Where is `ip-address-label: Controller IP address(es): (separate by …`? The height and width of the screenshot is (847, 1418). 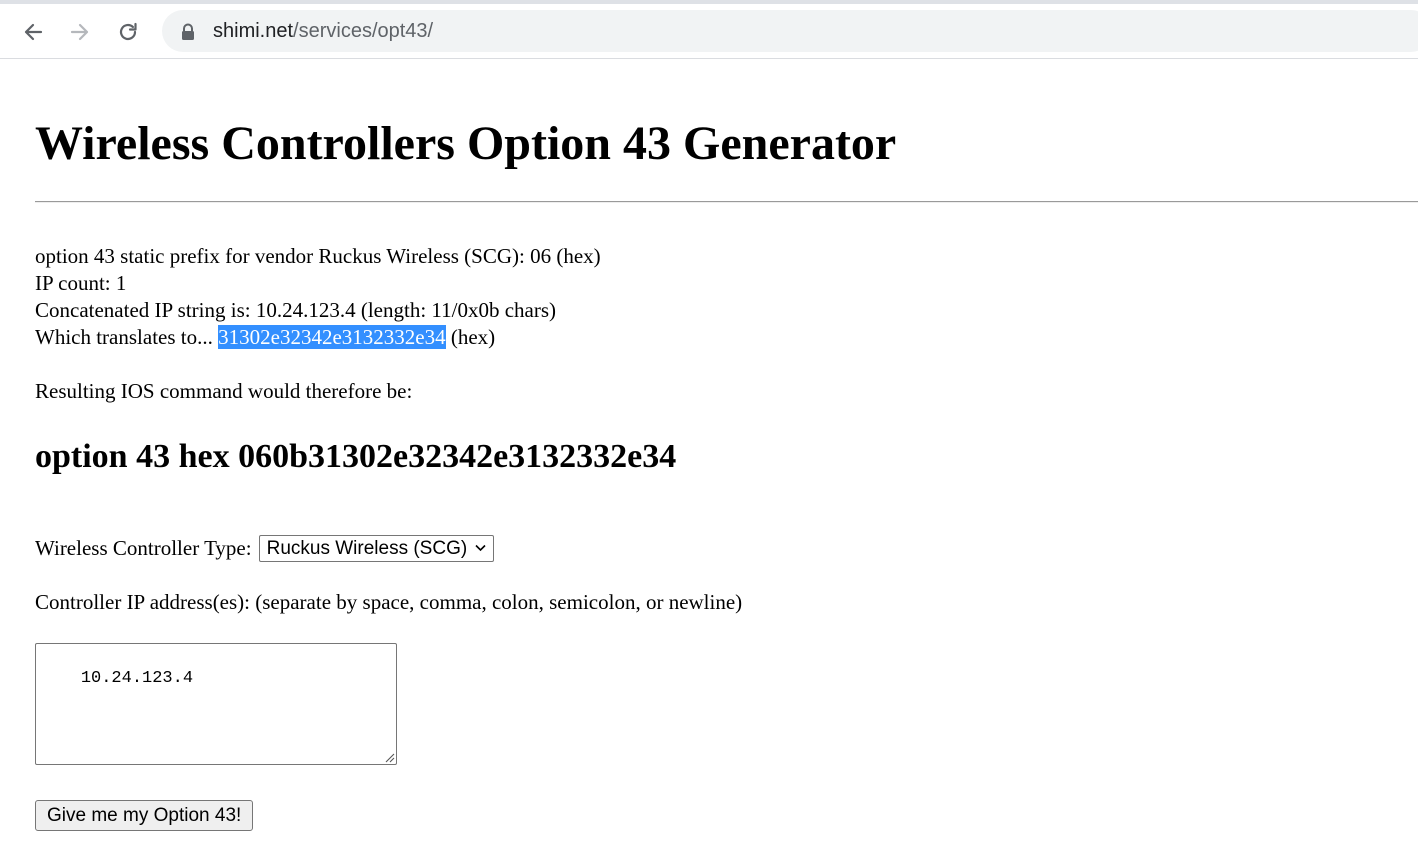 ip-address-label: Controller IP address(es): (separate by … is located at coordinates (389, 602).